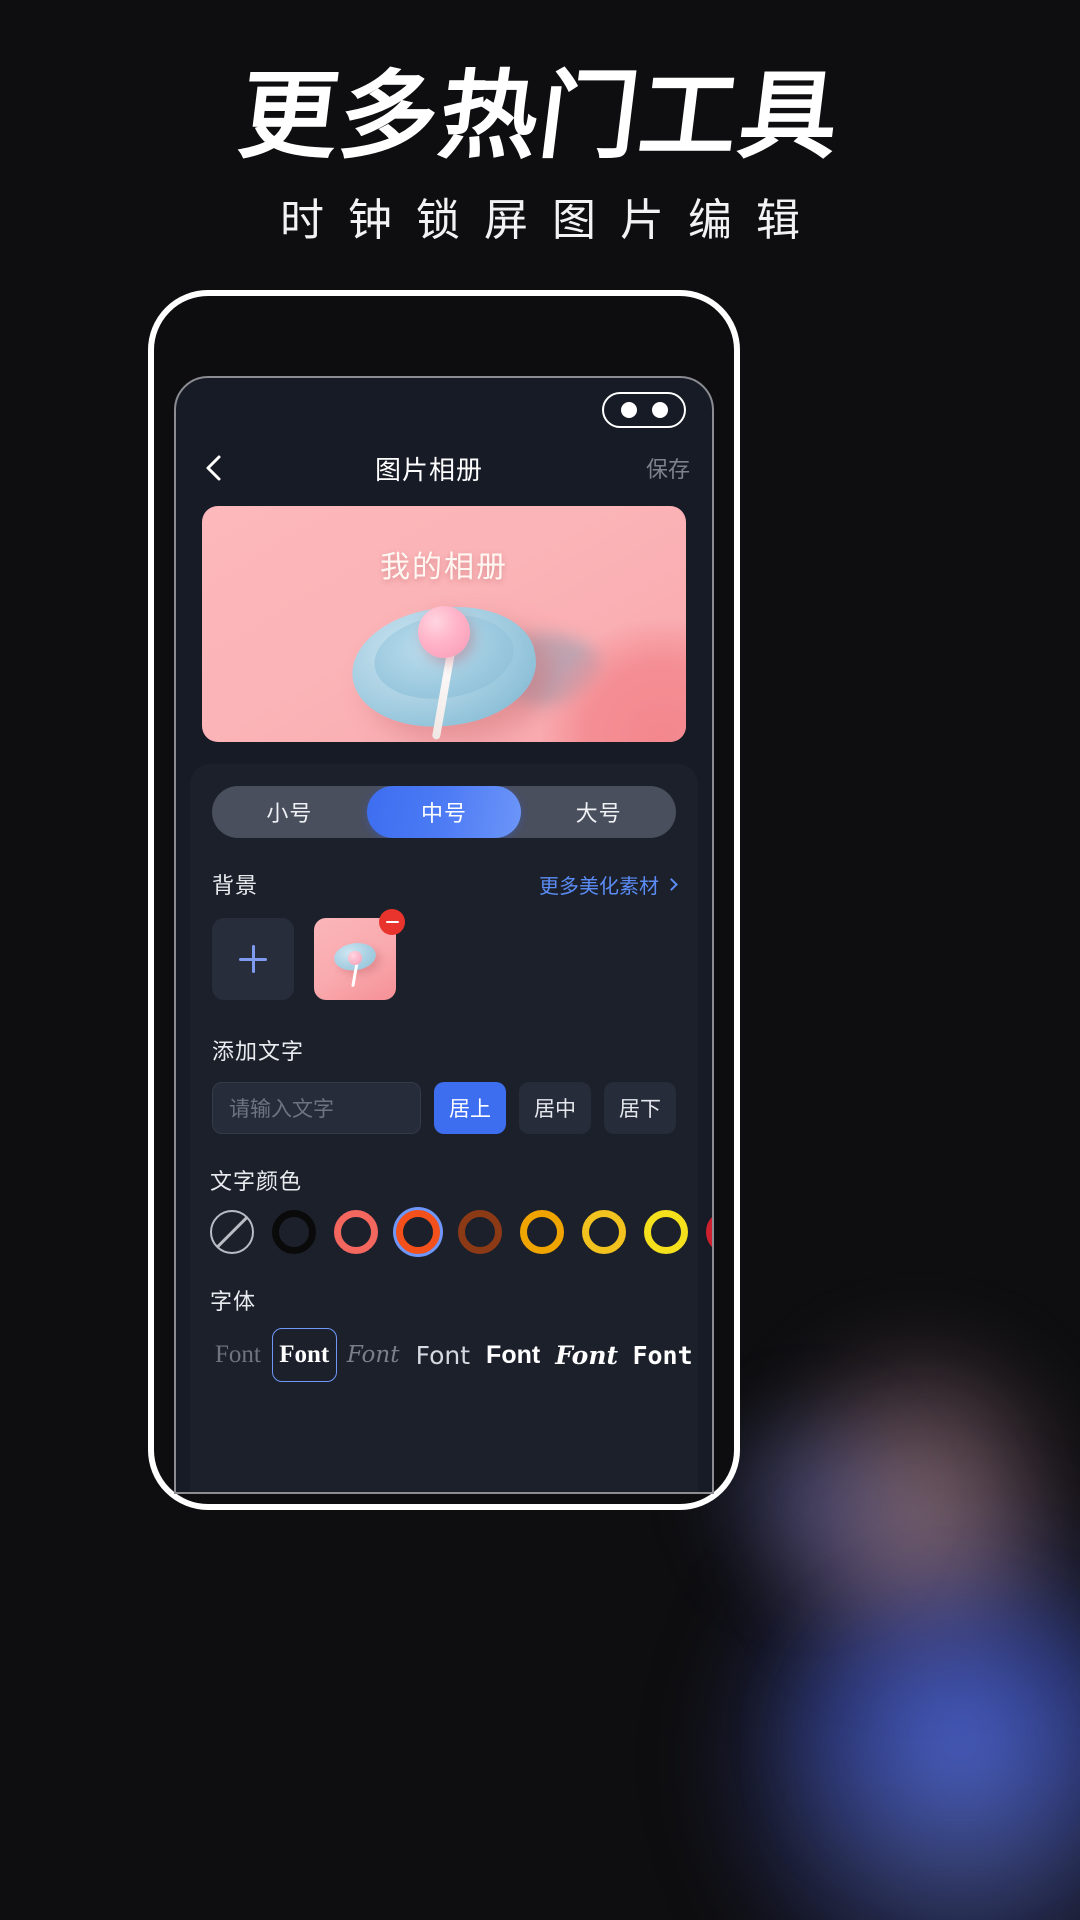 This screenshot has width=1080, height=1920. I want to click on align-top-button: 居上, so click(470, 1108).